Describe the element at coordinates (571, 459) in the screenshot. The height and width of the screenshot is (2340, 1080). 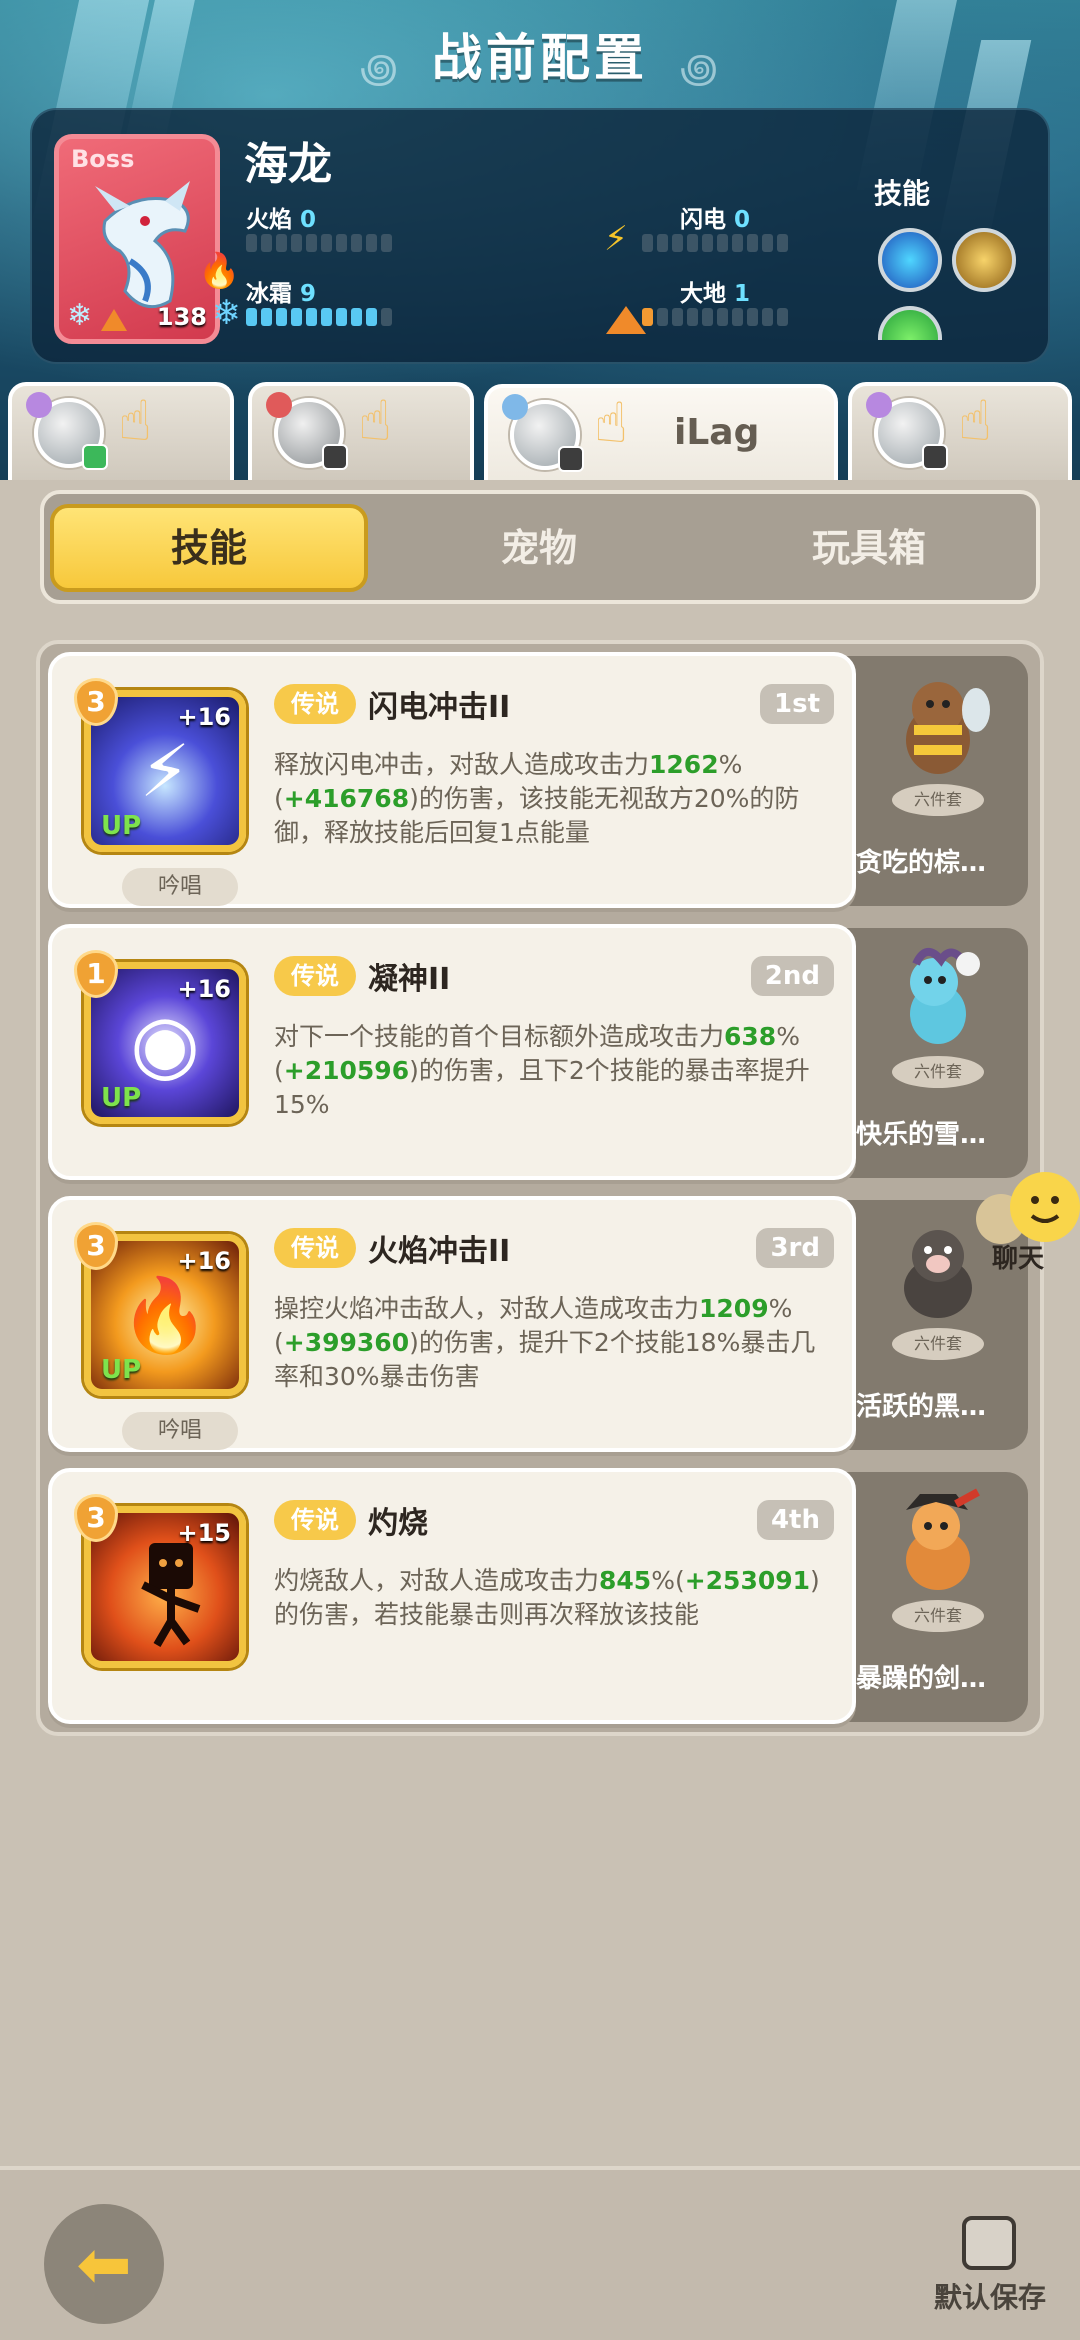
I see `chat-status-icon` at that location.